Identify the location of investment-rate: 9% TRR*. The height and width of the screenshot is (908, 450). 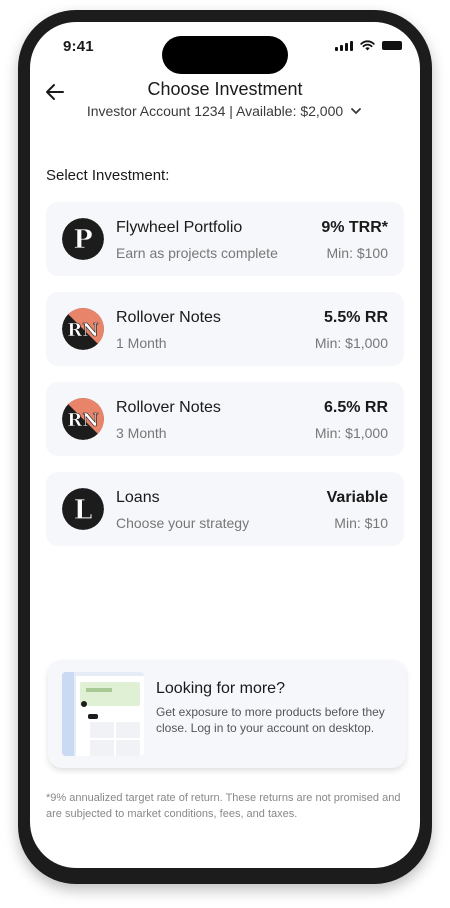
(354, 227).